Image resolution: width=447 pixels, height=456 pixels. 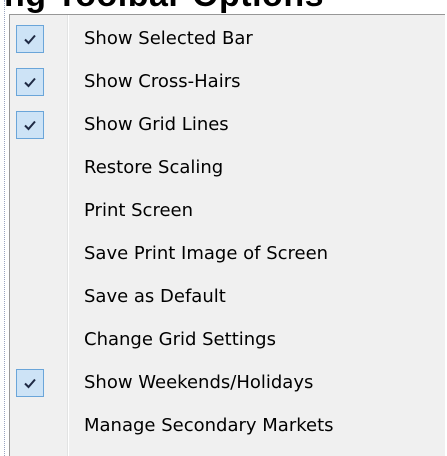 What do you see at coordinates (180, 339) in the screenshot?
I see `menu-item-label: Change Grid Settings` at bounding box center [180, 339].